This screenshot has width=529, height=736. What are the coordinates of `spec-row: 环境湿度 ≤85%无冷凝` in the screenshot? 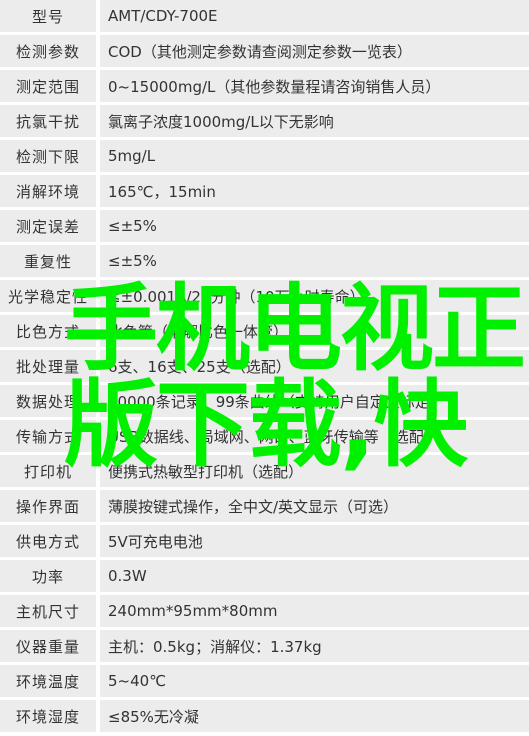 It's located at (264, 716).